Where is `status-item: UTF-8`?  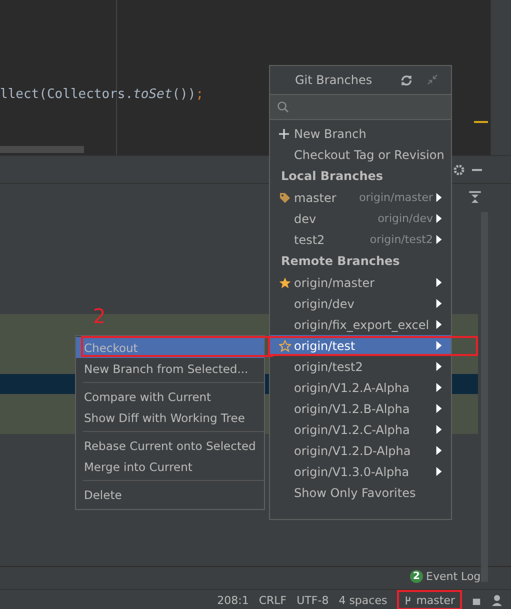
status-item: UTF-8 is located at coordinates (312, 600).